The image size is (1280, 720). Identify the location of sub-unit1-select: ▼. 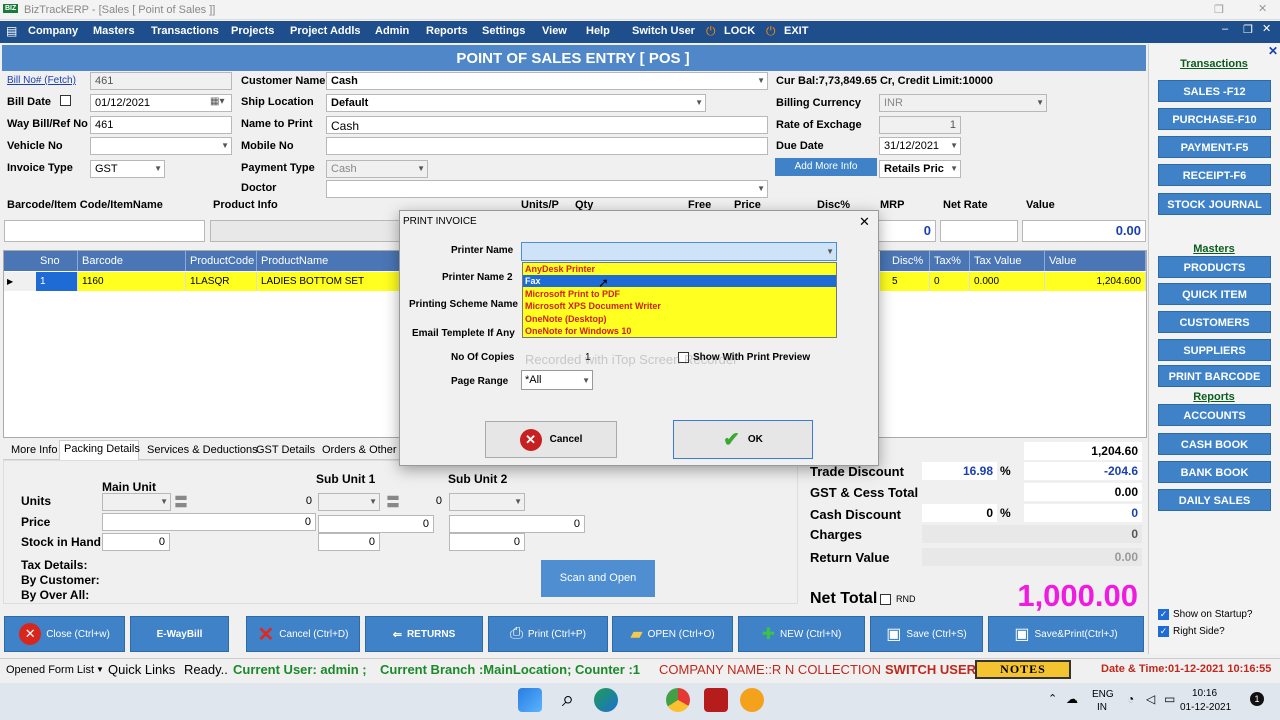
(349, 502).